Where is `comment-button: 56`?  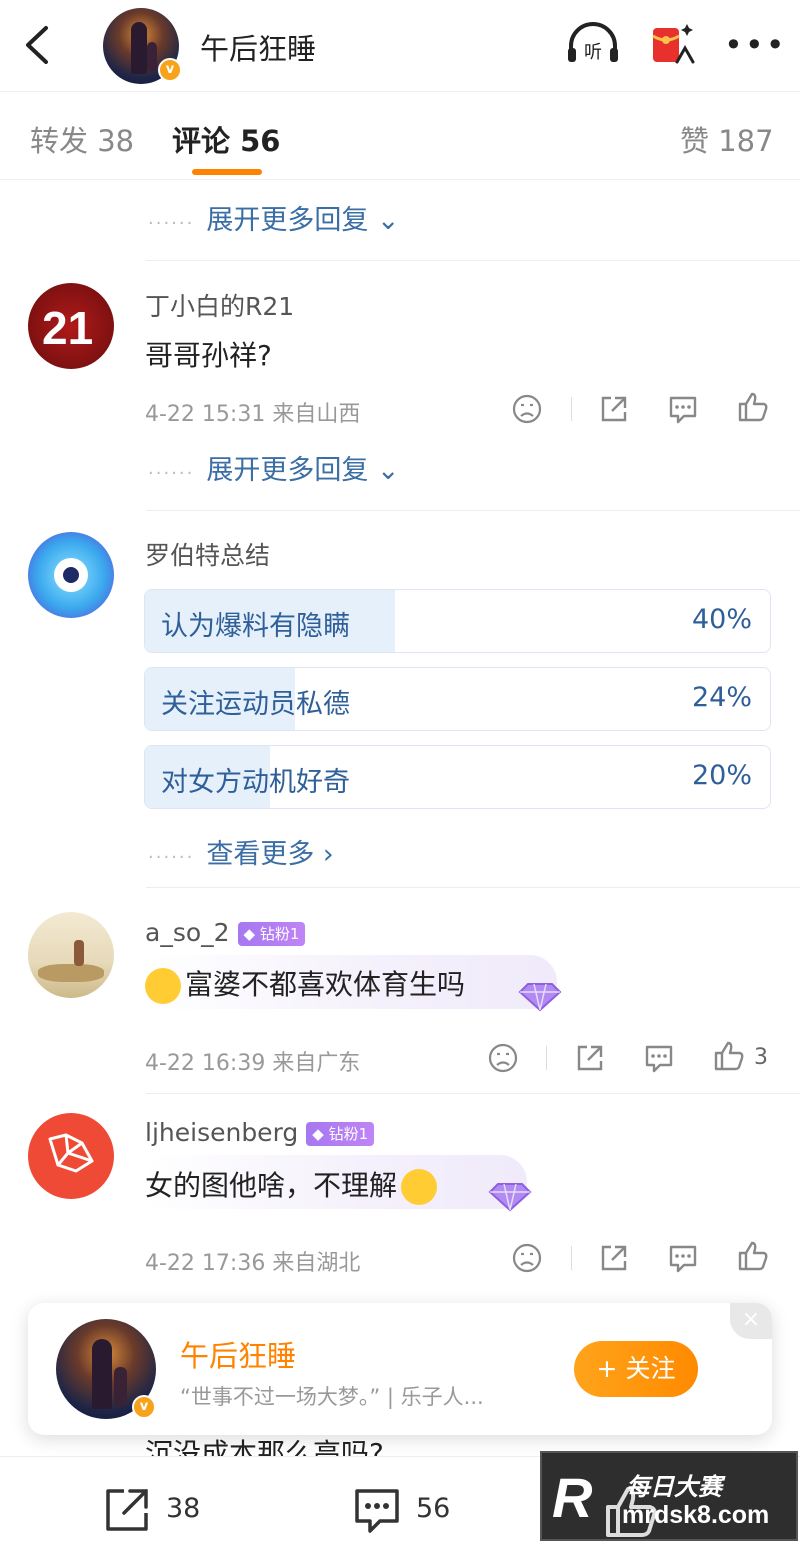 comment-button: 56 is located at coordinates (412, 1510).